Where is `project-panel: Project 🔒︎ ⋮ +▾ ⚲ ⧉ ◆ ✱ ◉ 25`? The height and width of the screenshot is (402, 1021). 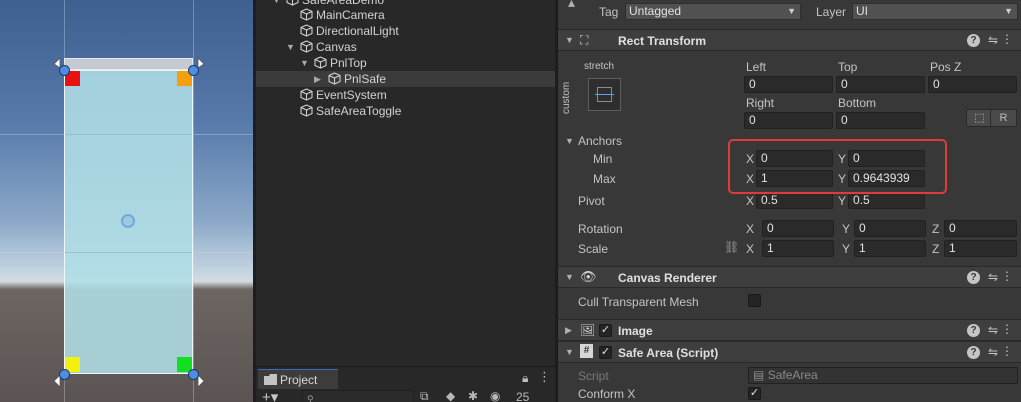
project-panel: Project 🔒︎ ⋮ +▾ ⚲ ⧉ ◆ ✱ ◉ 25 is located at coordinates (405, 384).